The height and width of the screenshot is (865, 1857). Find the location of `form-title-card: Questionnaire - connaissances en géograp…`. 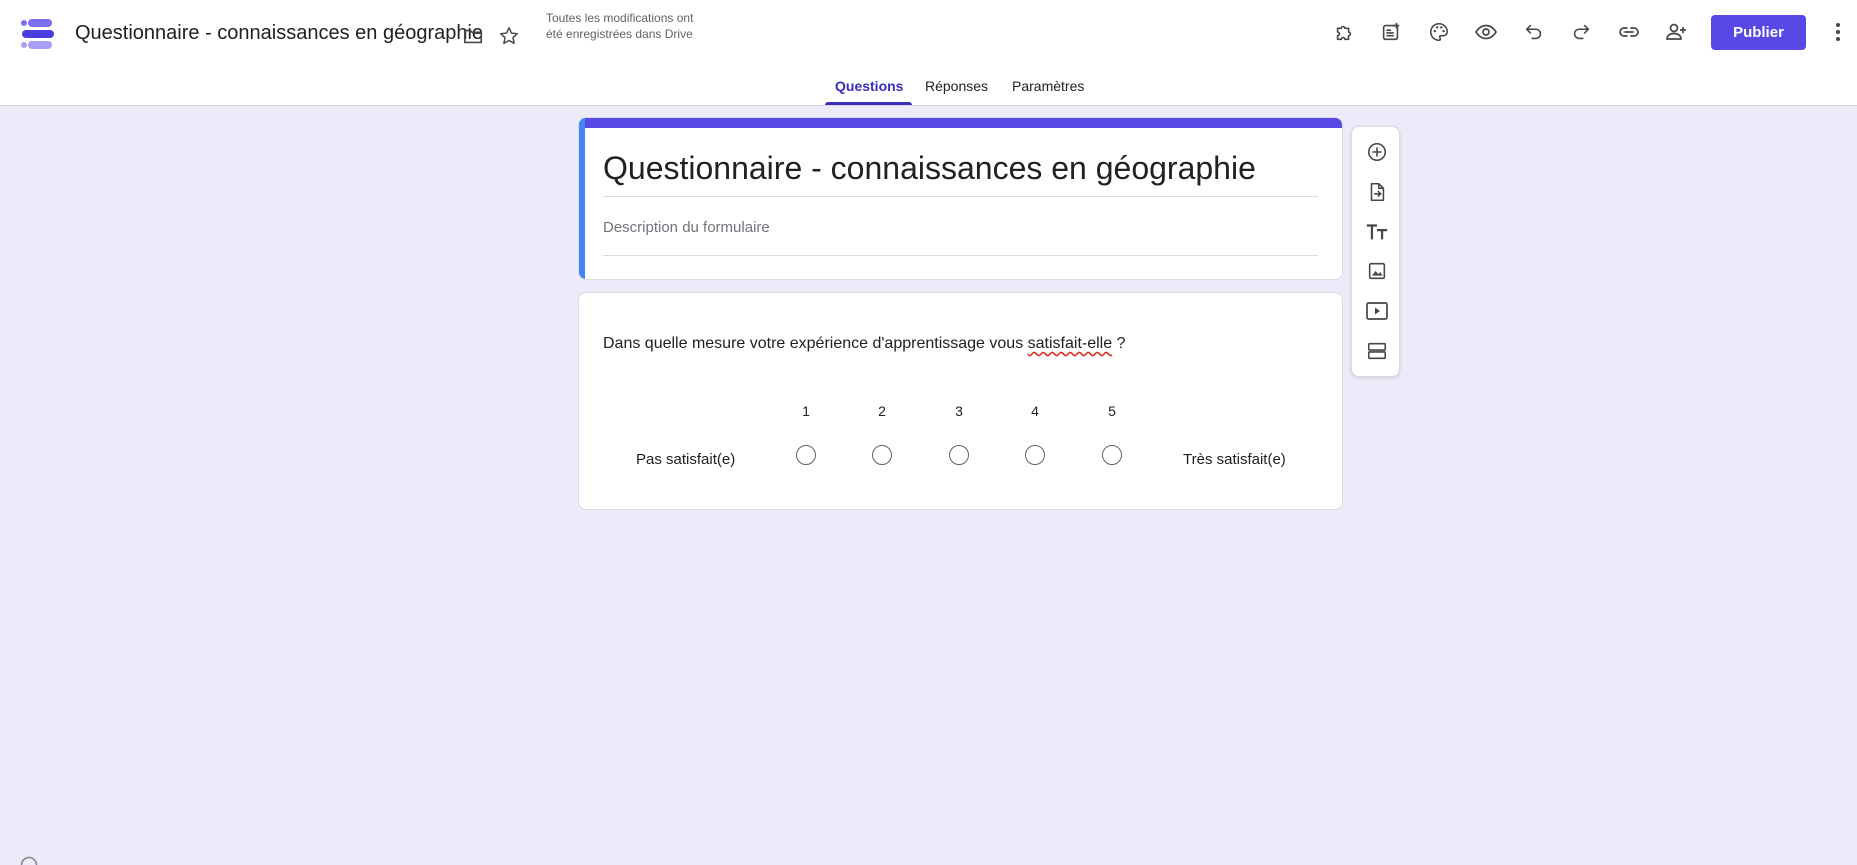

form-title-card: Questionnaire - connaissances en géograp… is located at coordinates (960, 198).